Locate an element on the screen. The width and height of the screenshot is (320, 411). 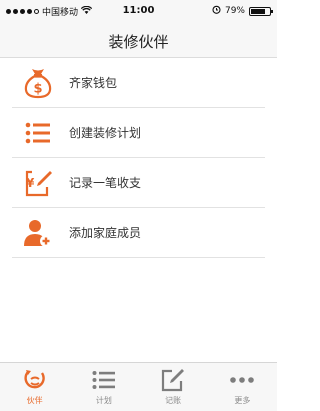
status-right: 79% is located at coordinates (242, 11).